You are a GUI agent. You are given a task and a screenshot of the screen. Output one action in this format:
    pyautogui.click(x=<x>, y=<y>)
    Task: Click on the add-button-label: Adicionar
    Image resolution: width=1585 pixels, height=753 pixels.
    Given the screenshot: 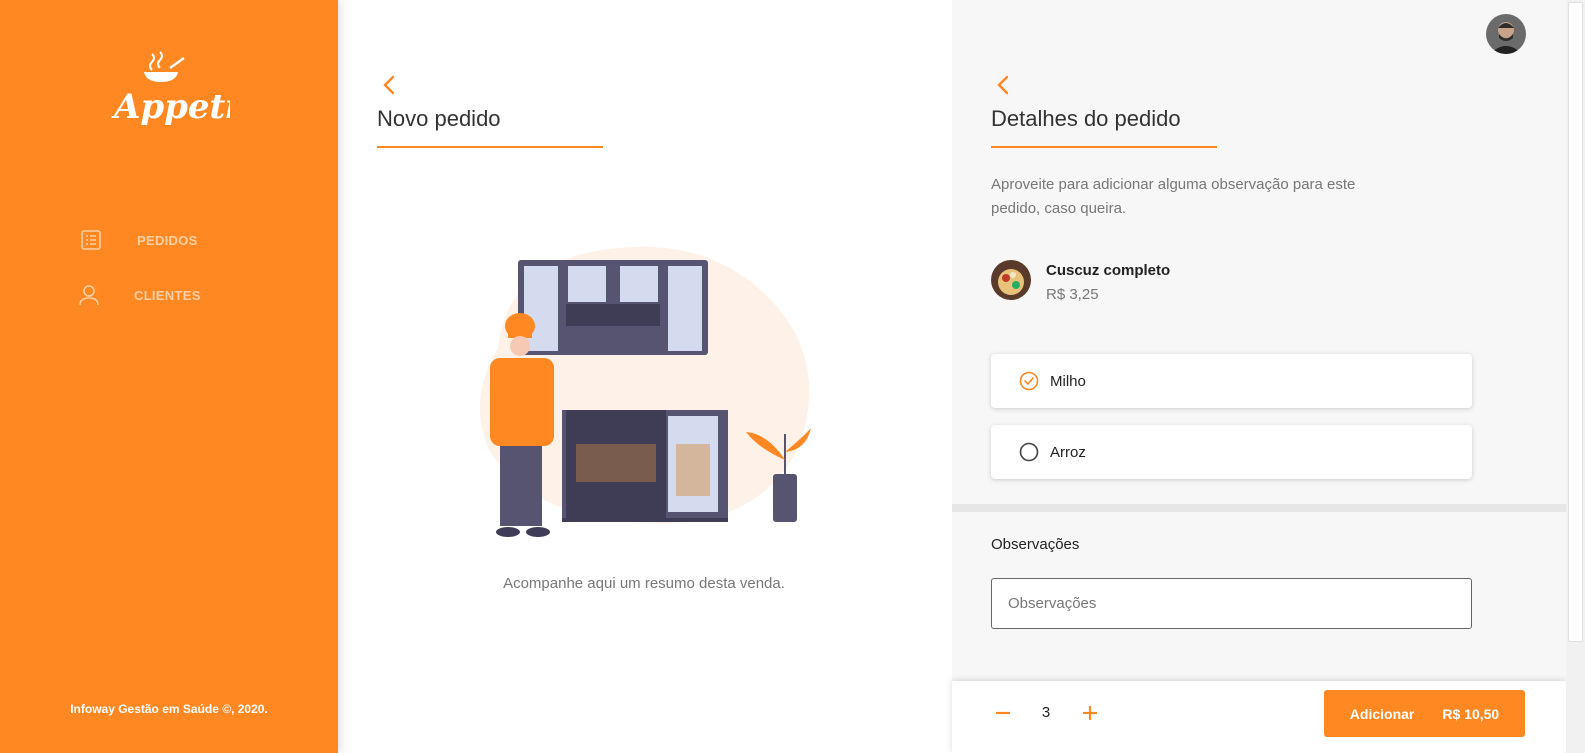 What is the action you would take?
    pyautogui.click(x=1382, y=713)
    